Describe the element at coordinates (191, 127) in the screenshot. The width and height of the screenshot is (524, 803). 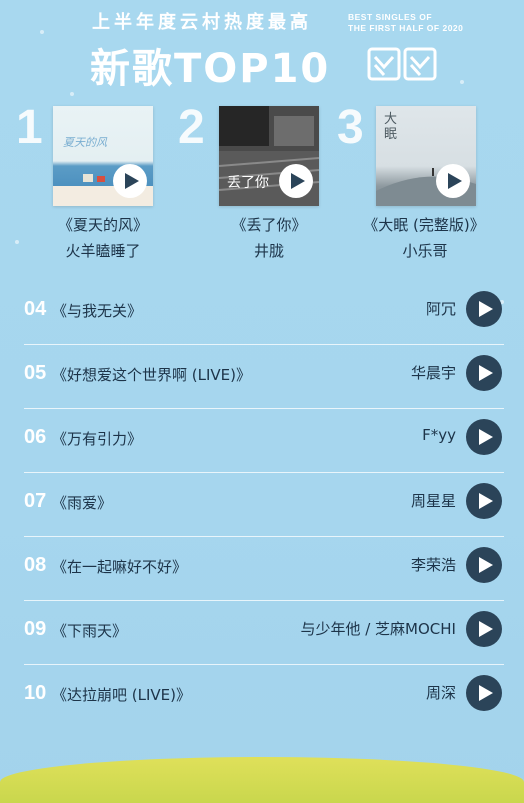
I see `rank-number: 2` at that location.